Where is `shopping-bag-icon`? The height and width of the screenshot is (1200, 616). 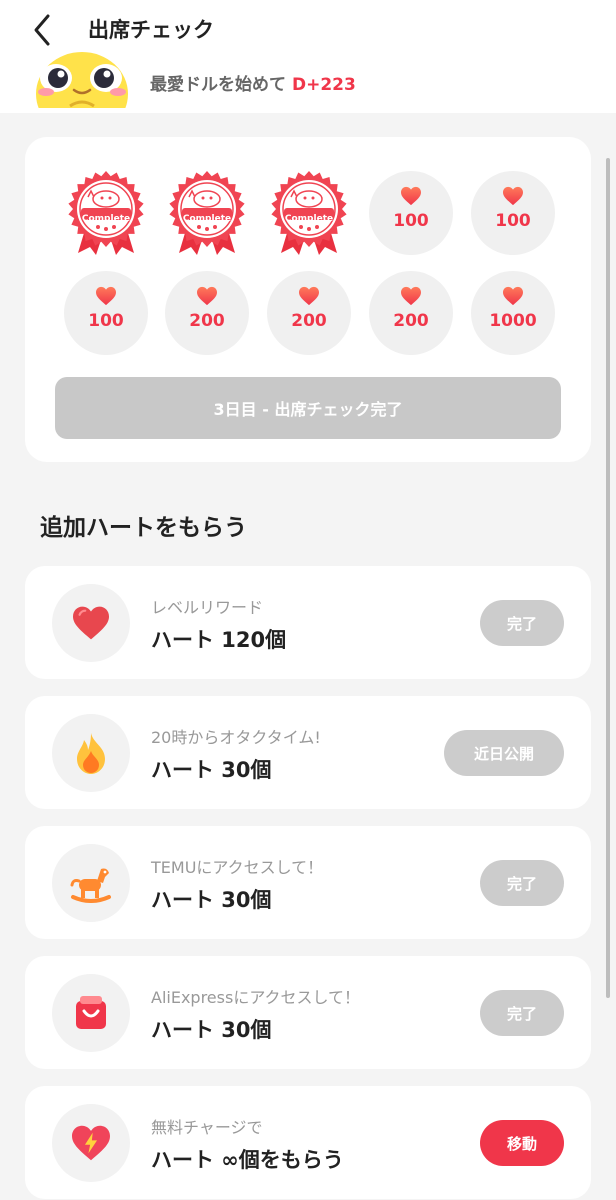
shopping-bag-icon is located at coordinates (91, 1013).